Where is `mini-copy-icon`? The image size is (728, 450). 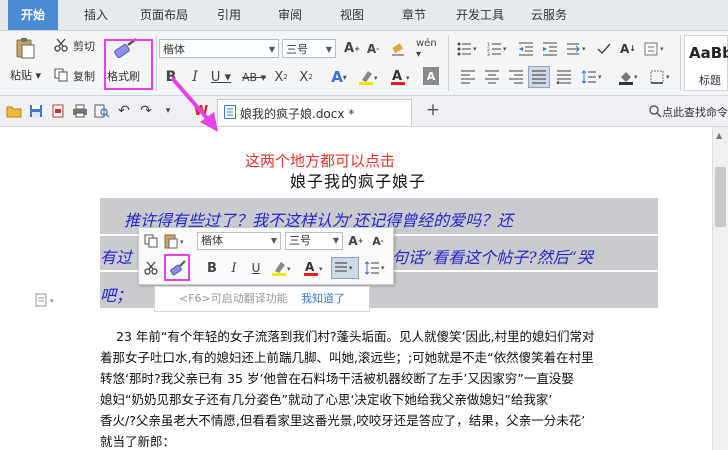
mini-copy-icon is located at coordinates (151, 241).